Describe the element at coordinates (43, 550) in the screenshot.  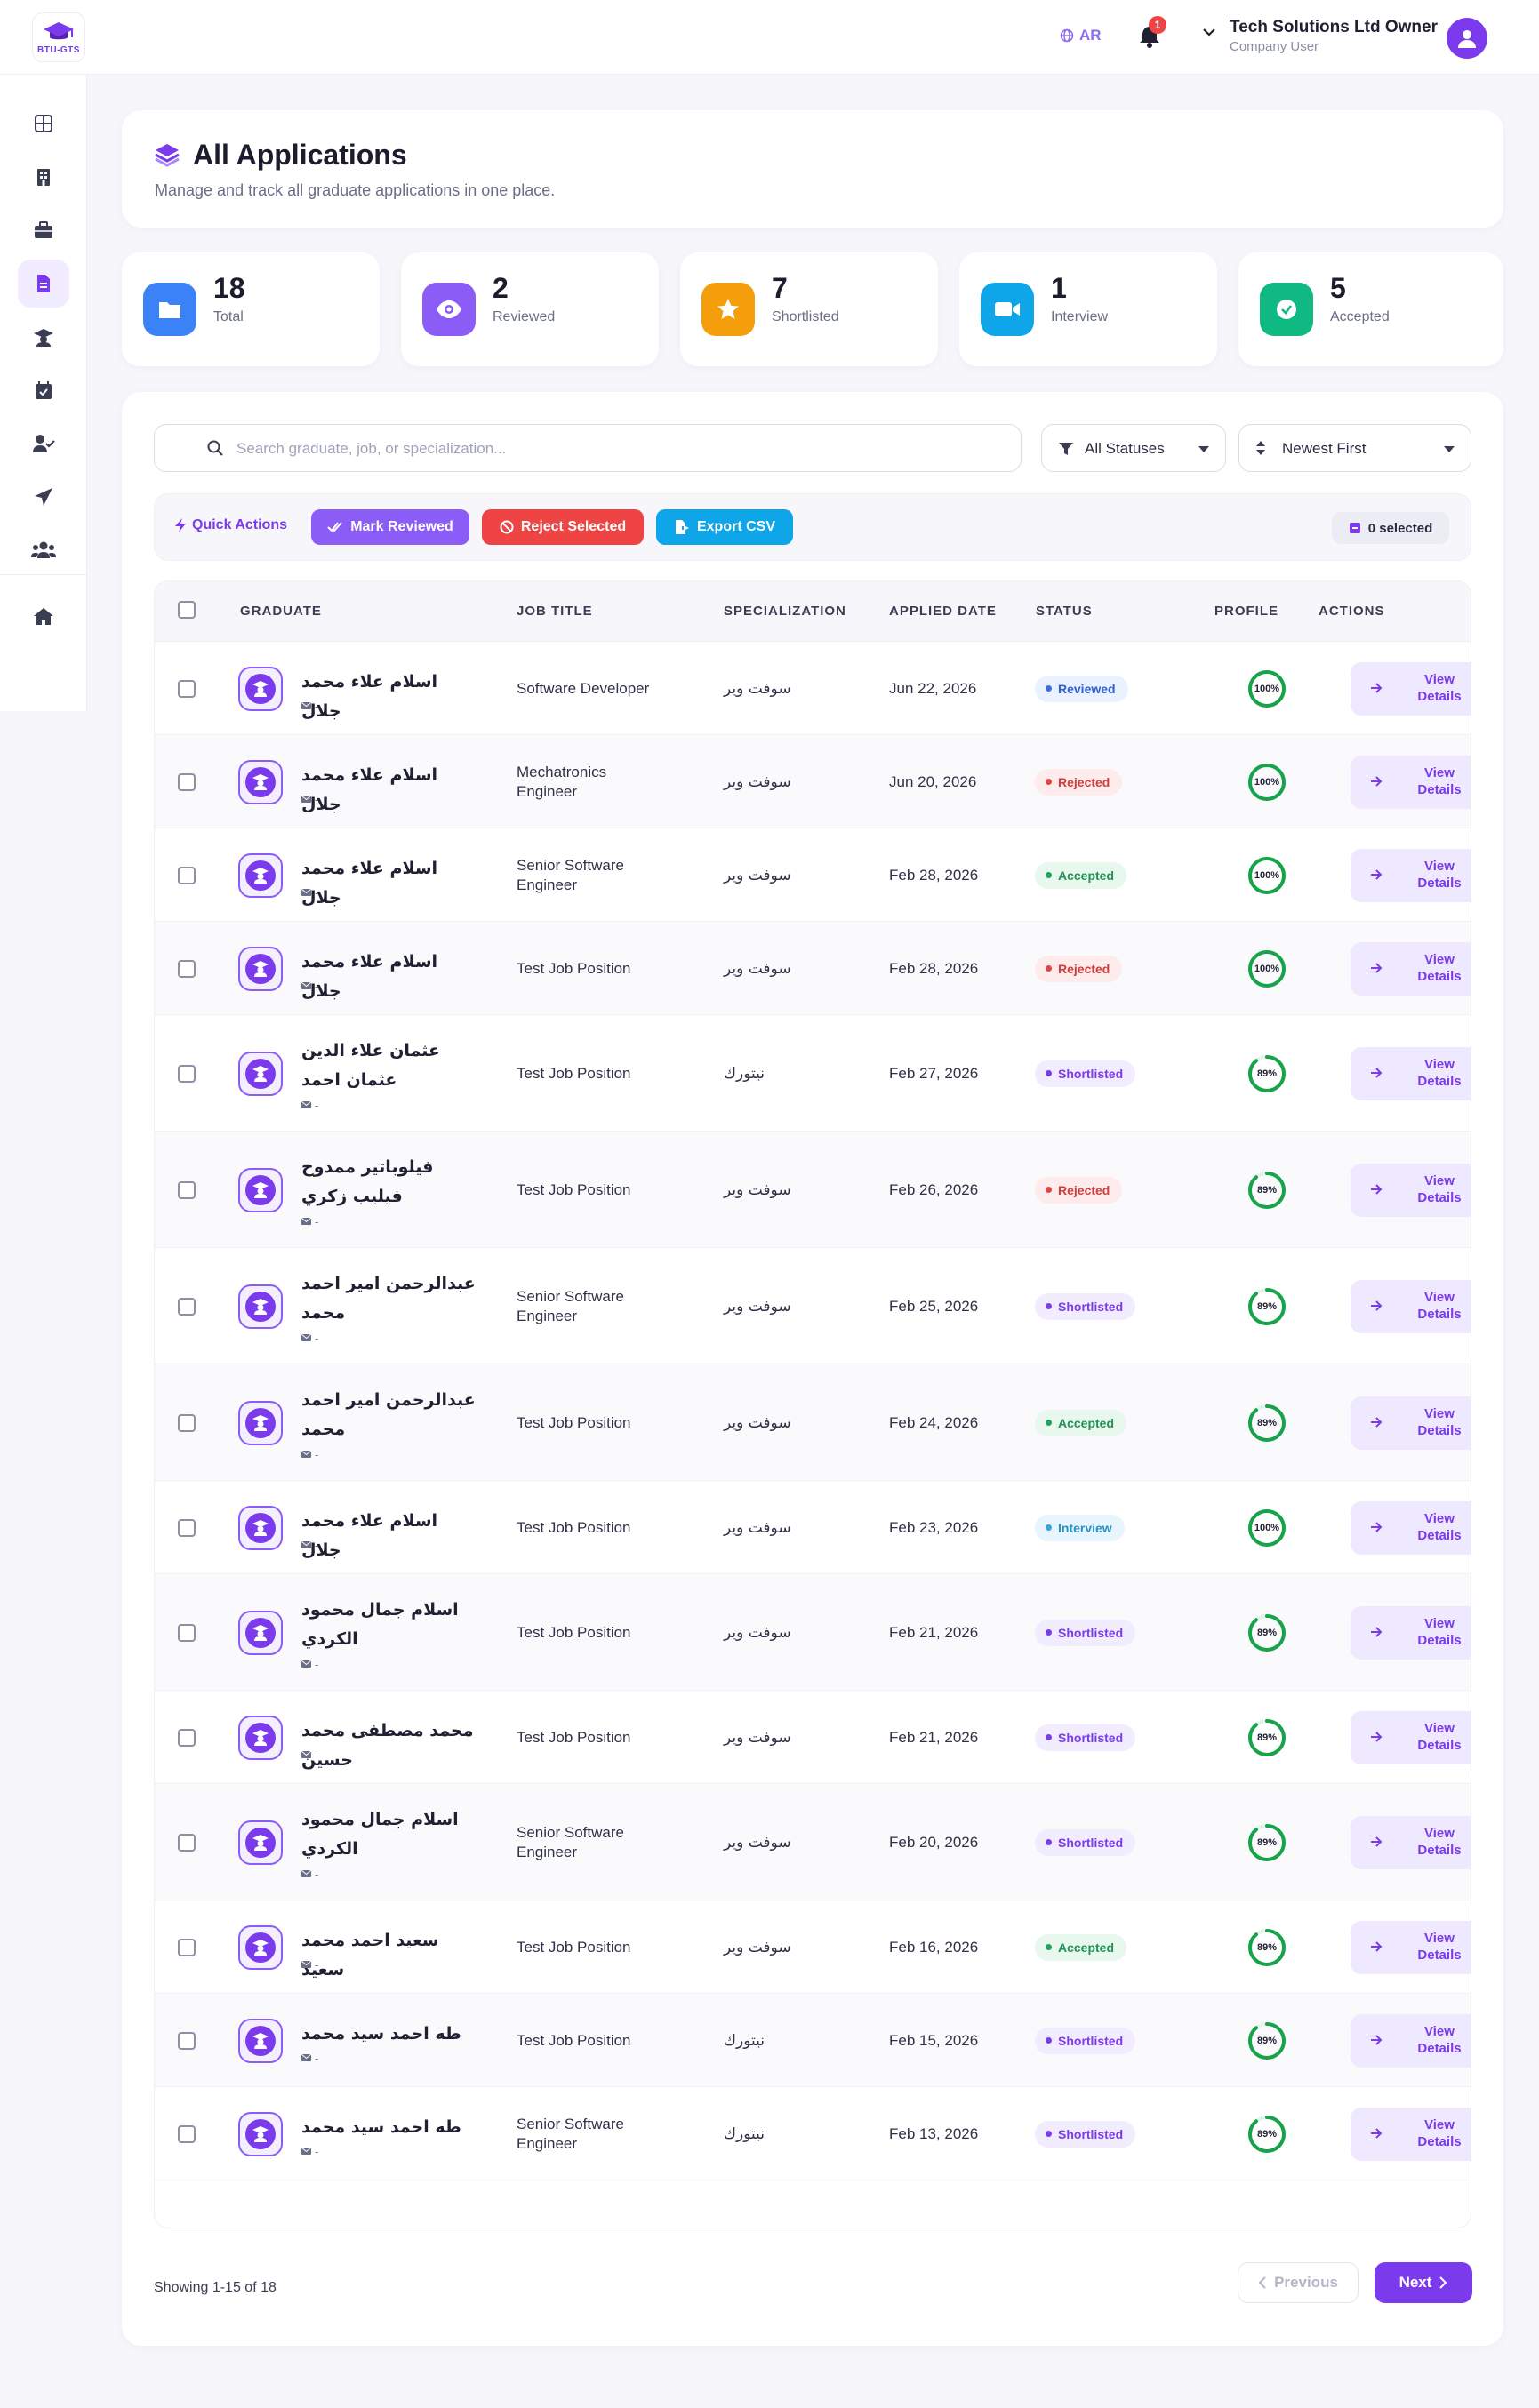
I see `sidebar-item-team` at that location.